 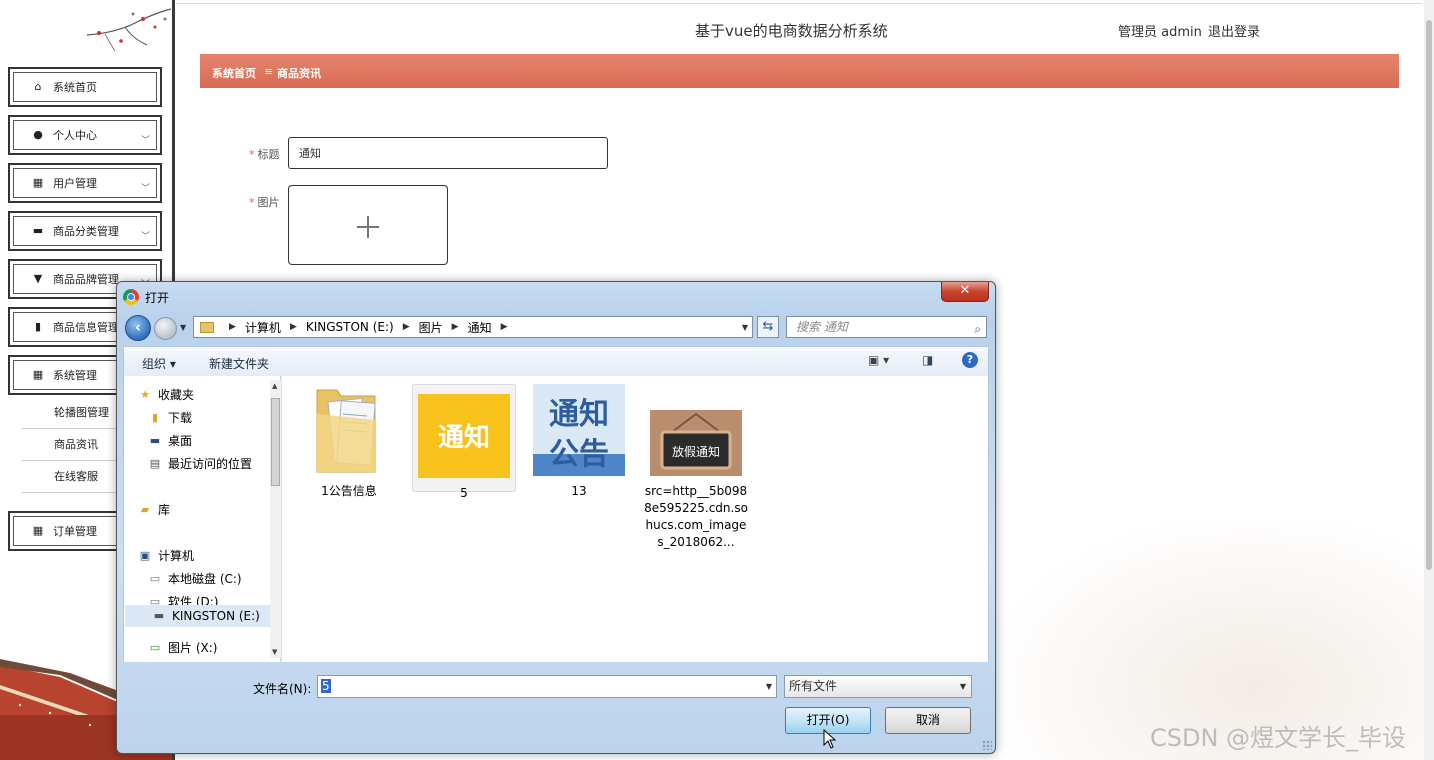 What do you see at coordinates (878, 686) in the screenshot?
I see `filetype-select: 所有文件 ▼` at bounding box center [878, 686].